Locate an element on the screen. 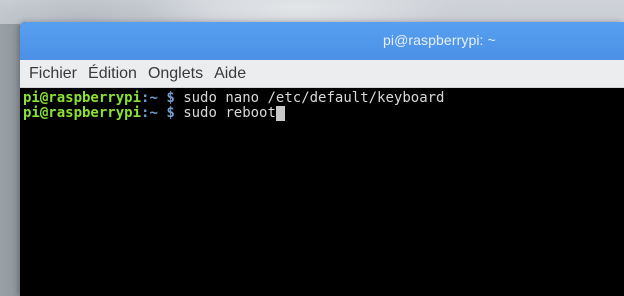 This screenshot has height=296, width=624. menu-item-aide: Aide is located at coordinates (230, 74).